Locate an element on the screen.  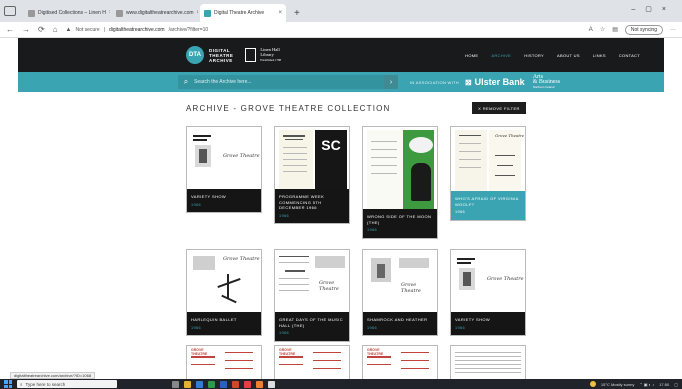
collections-icon: ▤ is located at coordinates (615, 29).